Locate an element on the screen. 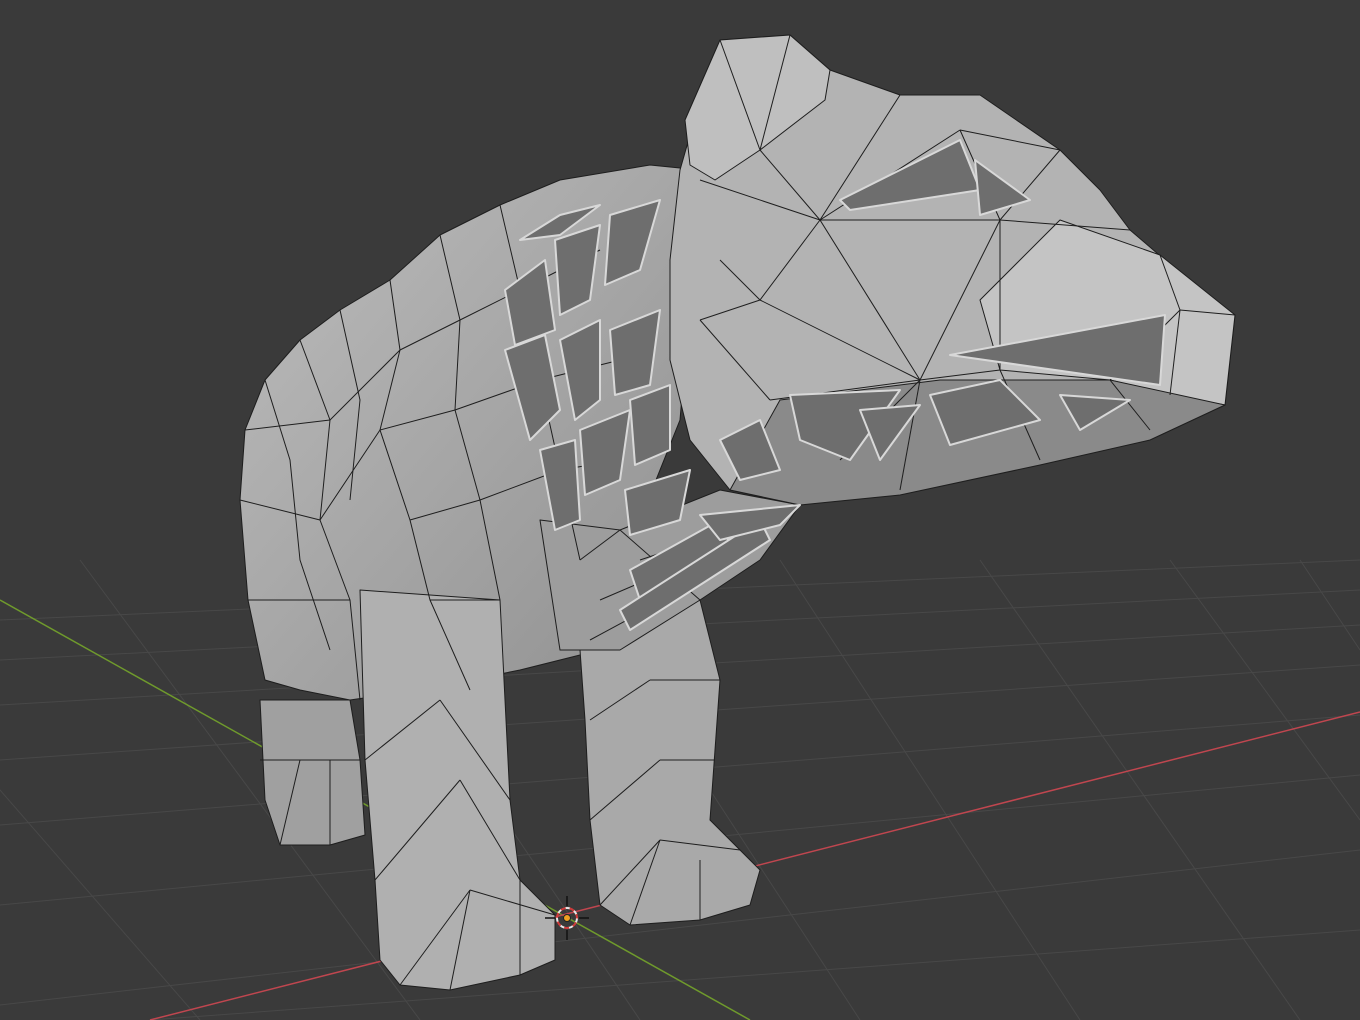  bear-rear-leg-back is located at coordinates (312, 772).